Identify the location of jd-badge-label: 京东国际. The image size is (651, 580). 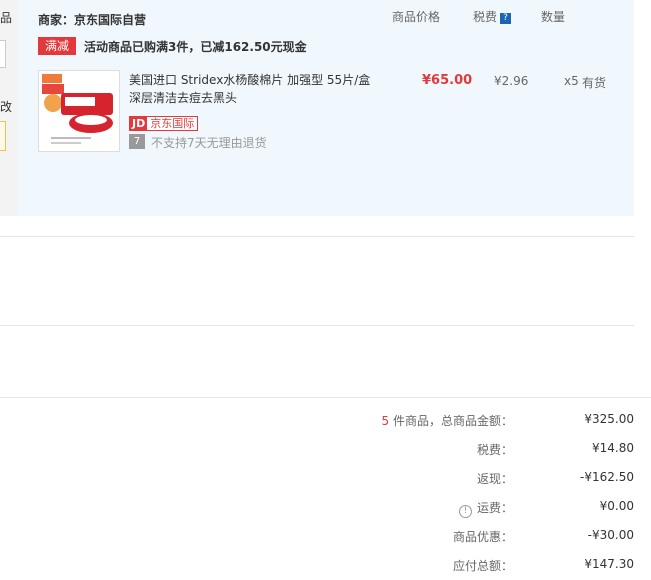
(172, 123).